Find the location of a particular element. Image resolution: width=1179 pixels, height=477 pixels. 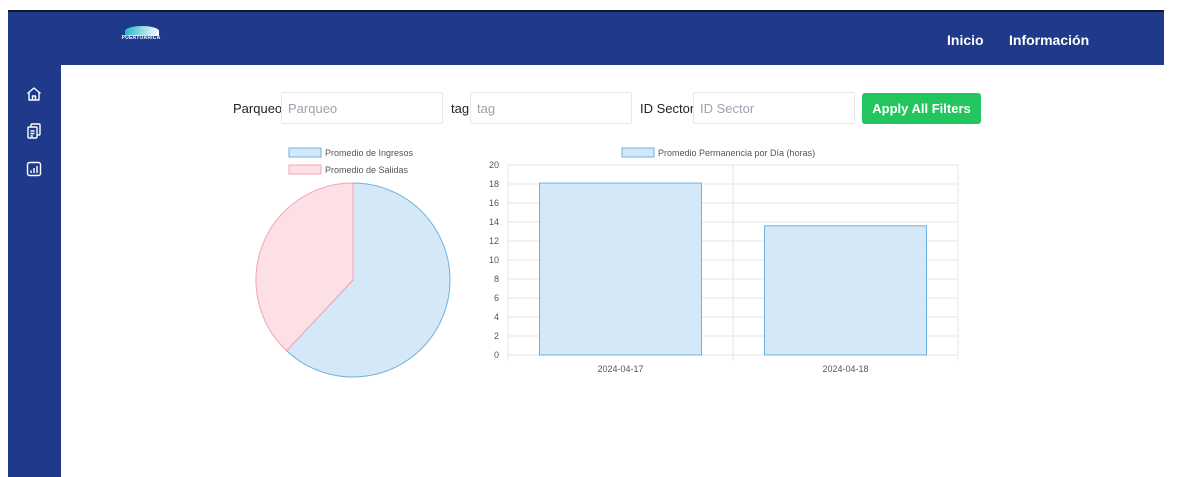

y-tick-label: 8 is located at coordinates (496, 279).